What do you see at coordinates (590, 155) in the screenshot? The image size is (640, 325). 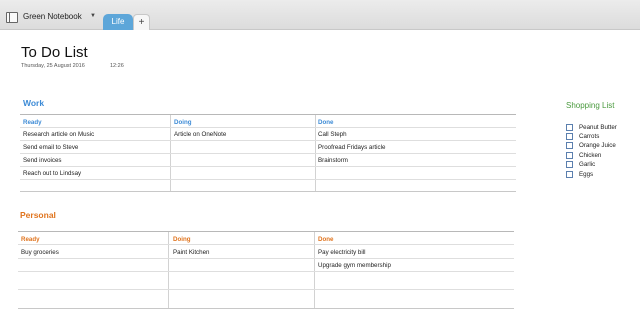 I see `list-item-label: Chicken` at bounding box center [590, 155].